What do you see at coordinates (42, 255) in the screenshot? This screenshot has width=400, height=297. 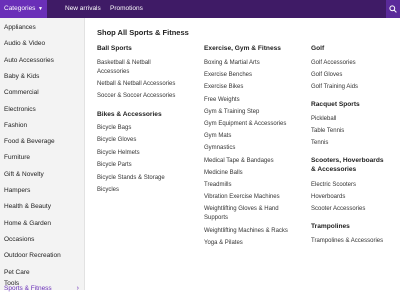 I see `sidebar-item-outdoor-recreation: Outdoor Recreation` at bounding box center [42, 255].